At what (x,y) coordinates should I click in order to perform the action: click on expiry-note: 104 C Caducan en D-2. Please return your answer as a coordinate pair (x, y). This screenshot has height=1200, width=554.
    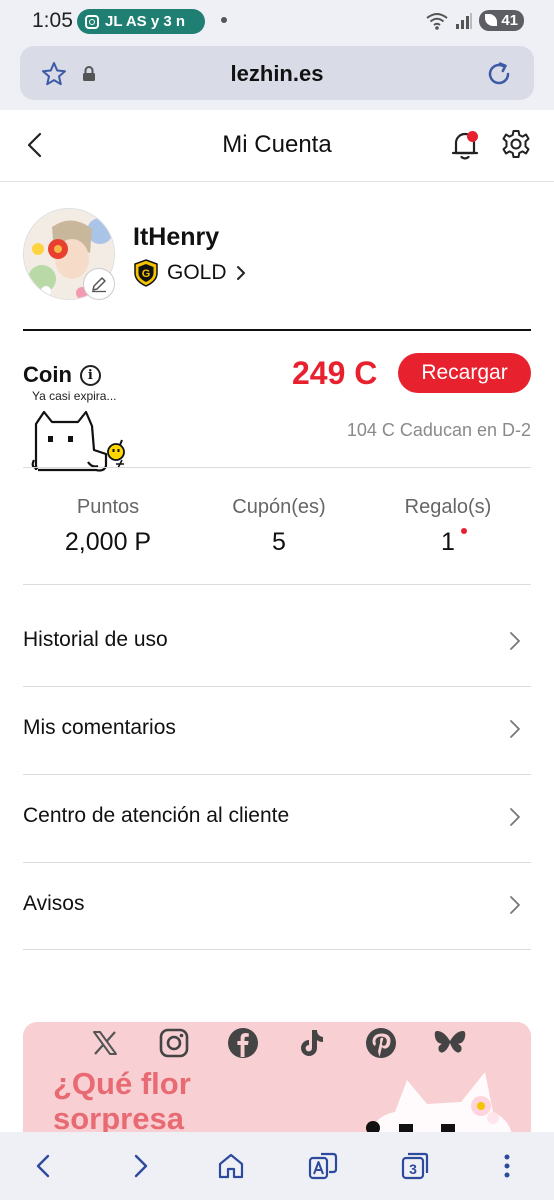
    Looking at the image, I should click on (438, 430).